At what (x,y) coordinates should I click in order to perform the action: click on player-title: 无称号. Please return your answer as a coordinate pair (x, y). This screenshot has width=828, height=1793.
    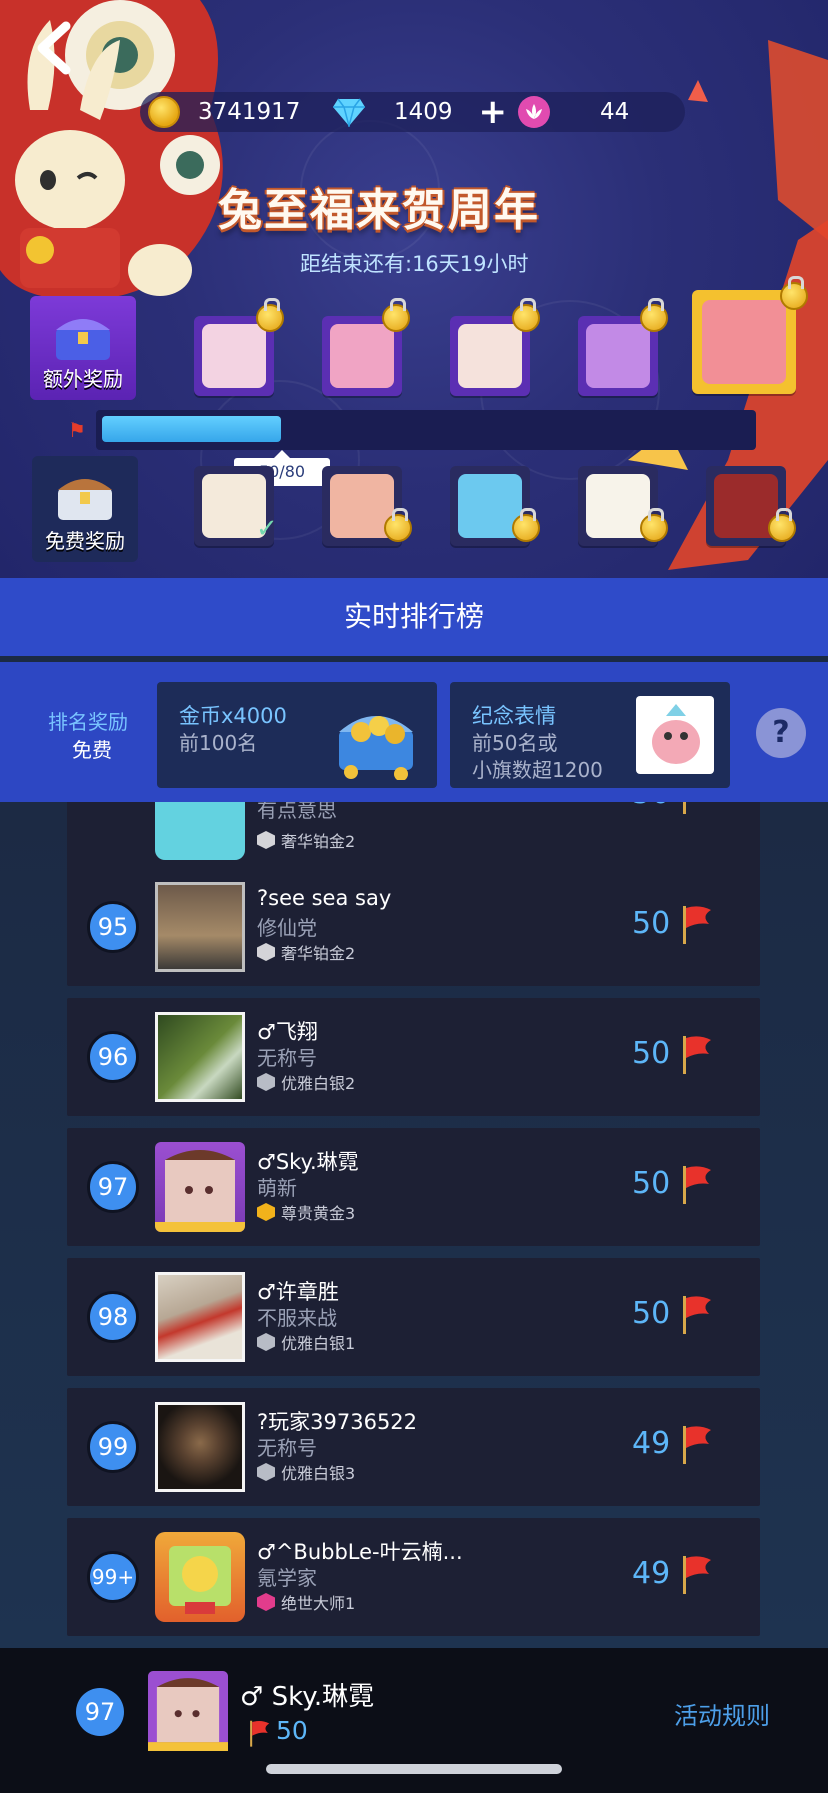
    Looking at the image, I should click on (287, 1058).